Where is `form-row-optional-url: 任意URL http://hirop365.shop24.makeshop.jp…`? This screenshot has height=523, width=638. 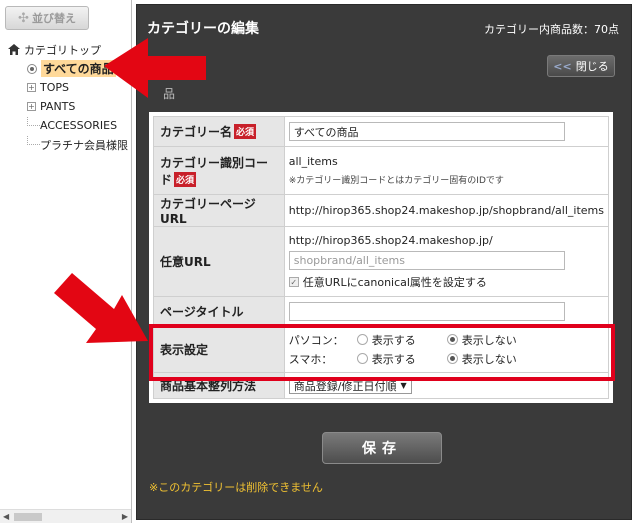
form-row-optional-url: 任意URL http://hirop365.shop24.makeshop.jp… is located at coordinates (381, 261).